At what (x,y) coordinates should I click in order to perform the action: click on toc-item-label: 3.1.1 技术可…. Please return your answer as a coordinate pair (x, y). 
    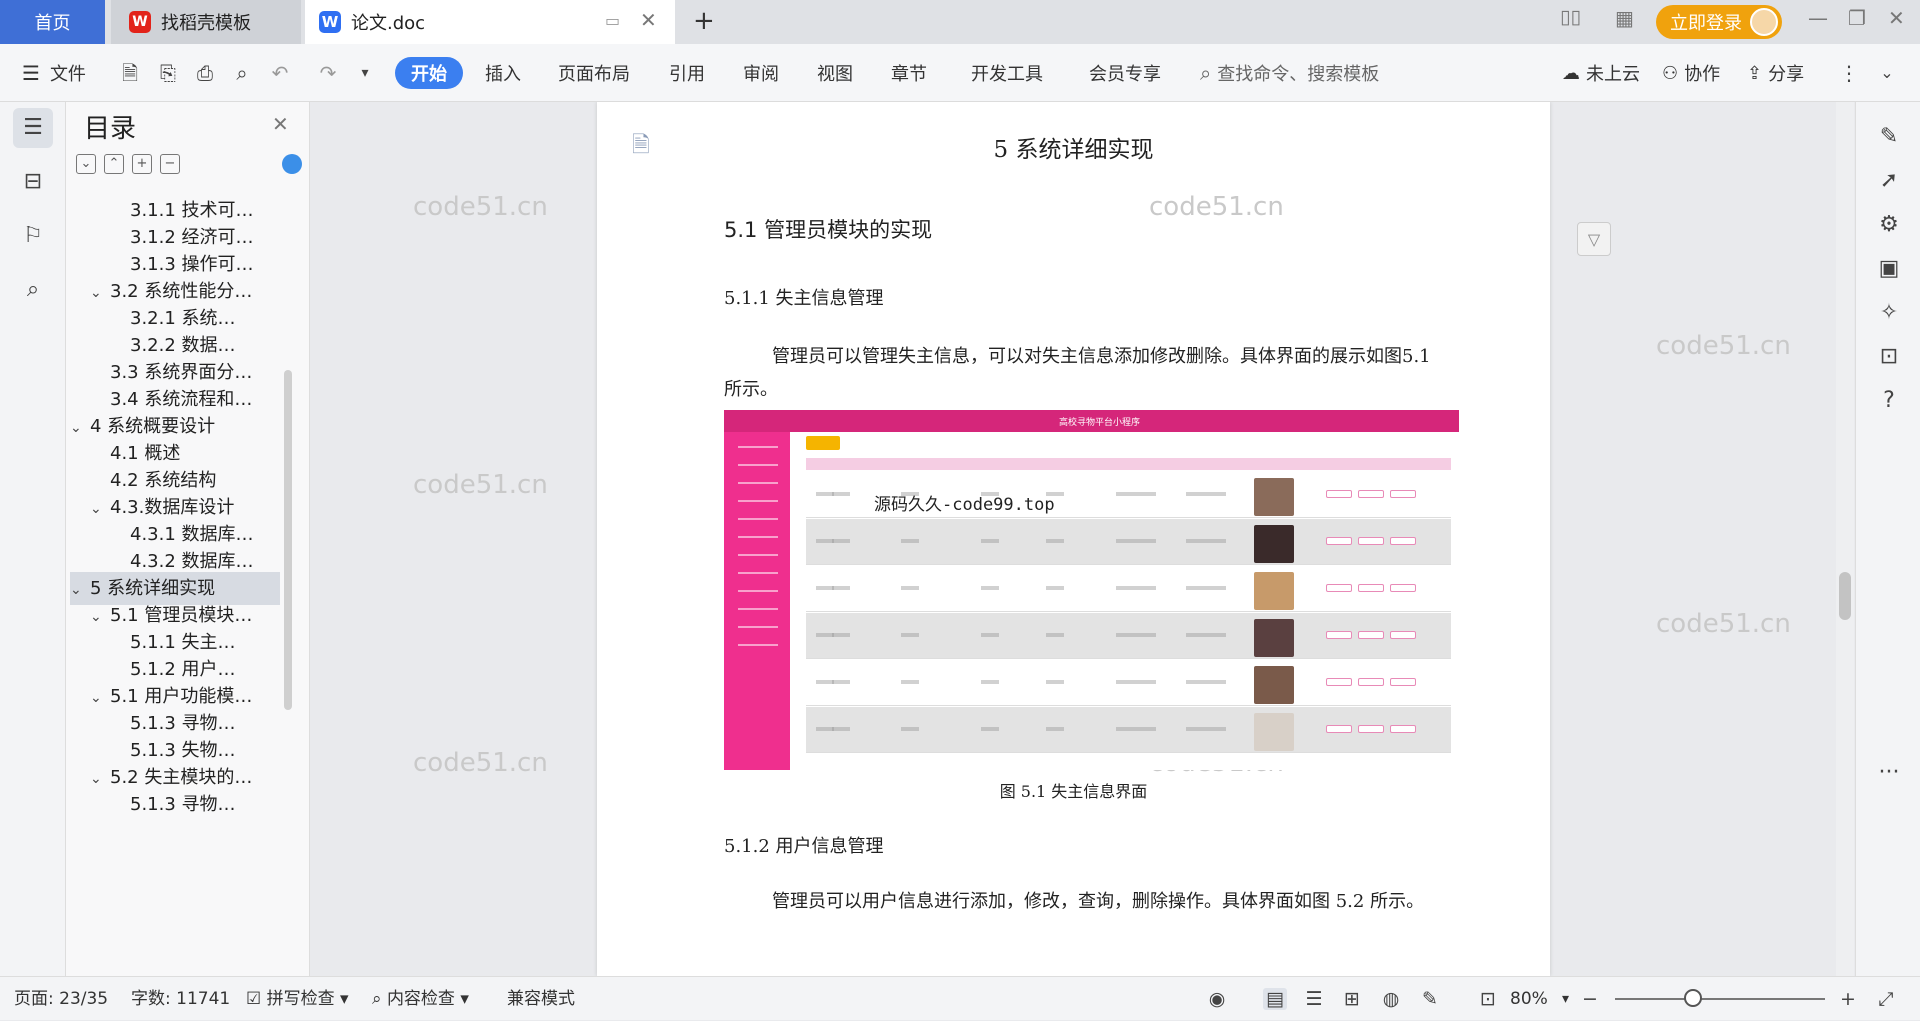
    Looking at the image, I should click on (192, 210).